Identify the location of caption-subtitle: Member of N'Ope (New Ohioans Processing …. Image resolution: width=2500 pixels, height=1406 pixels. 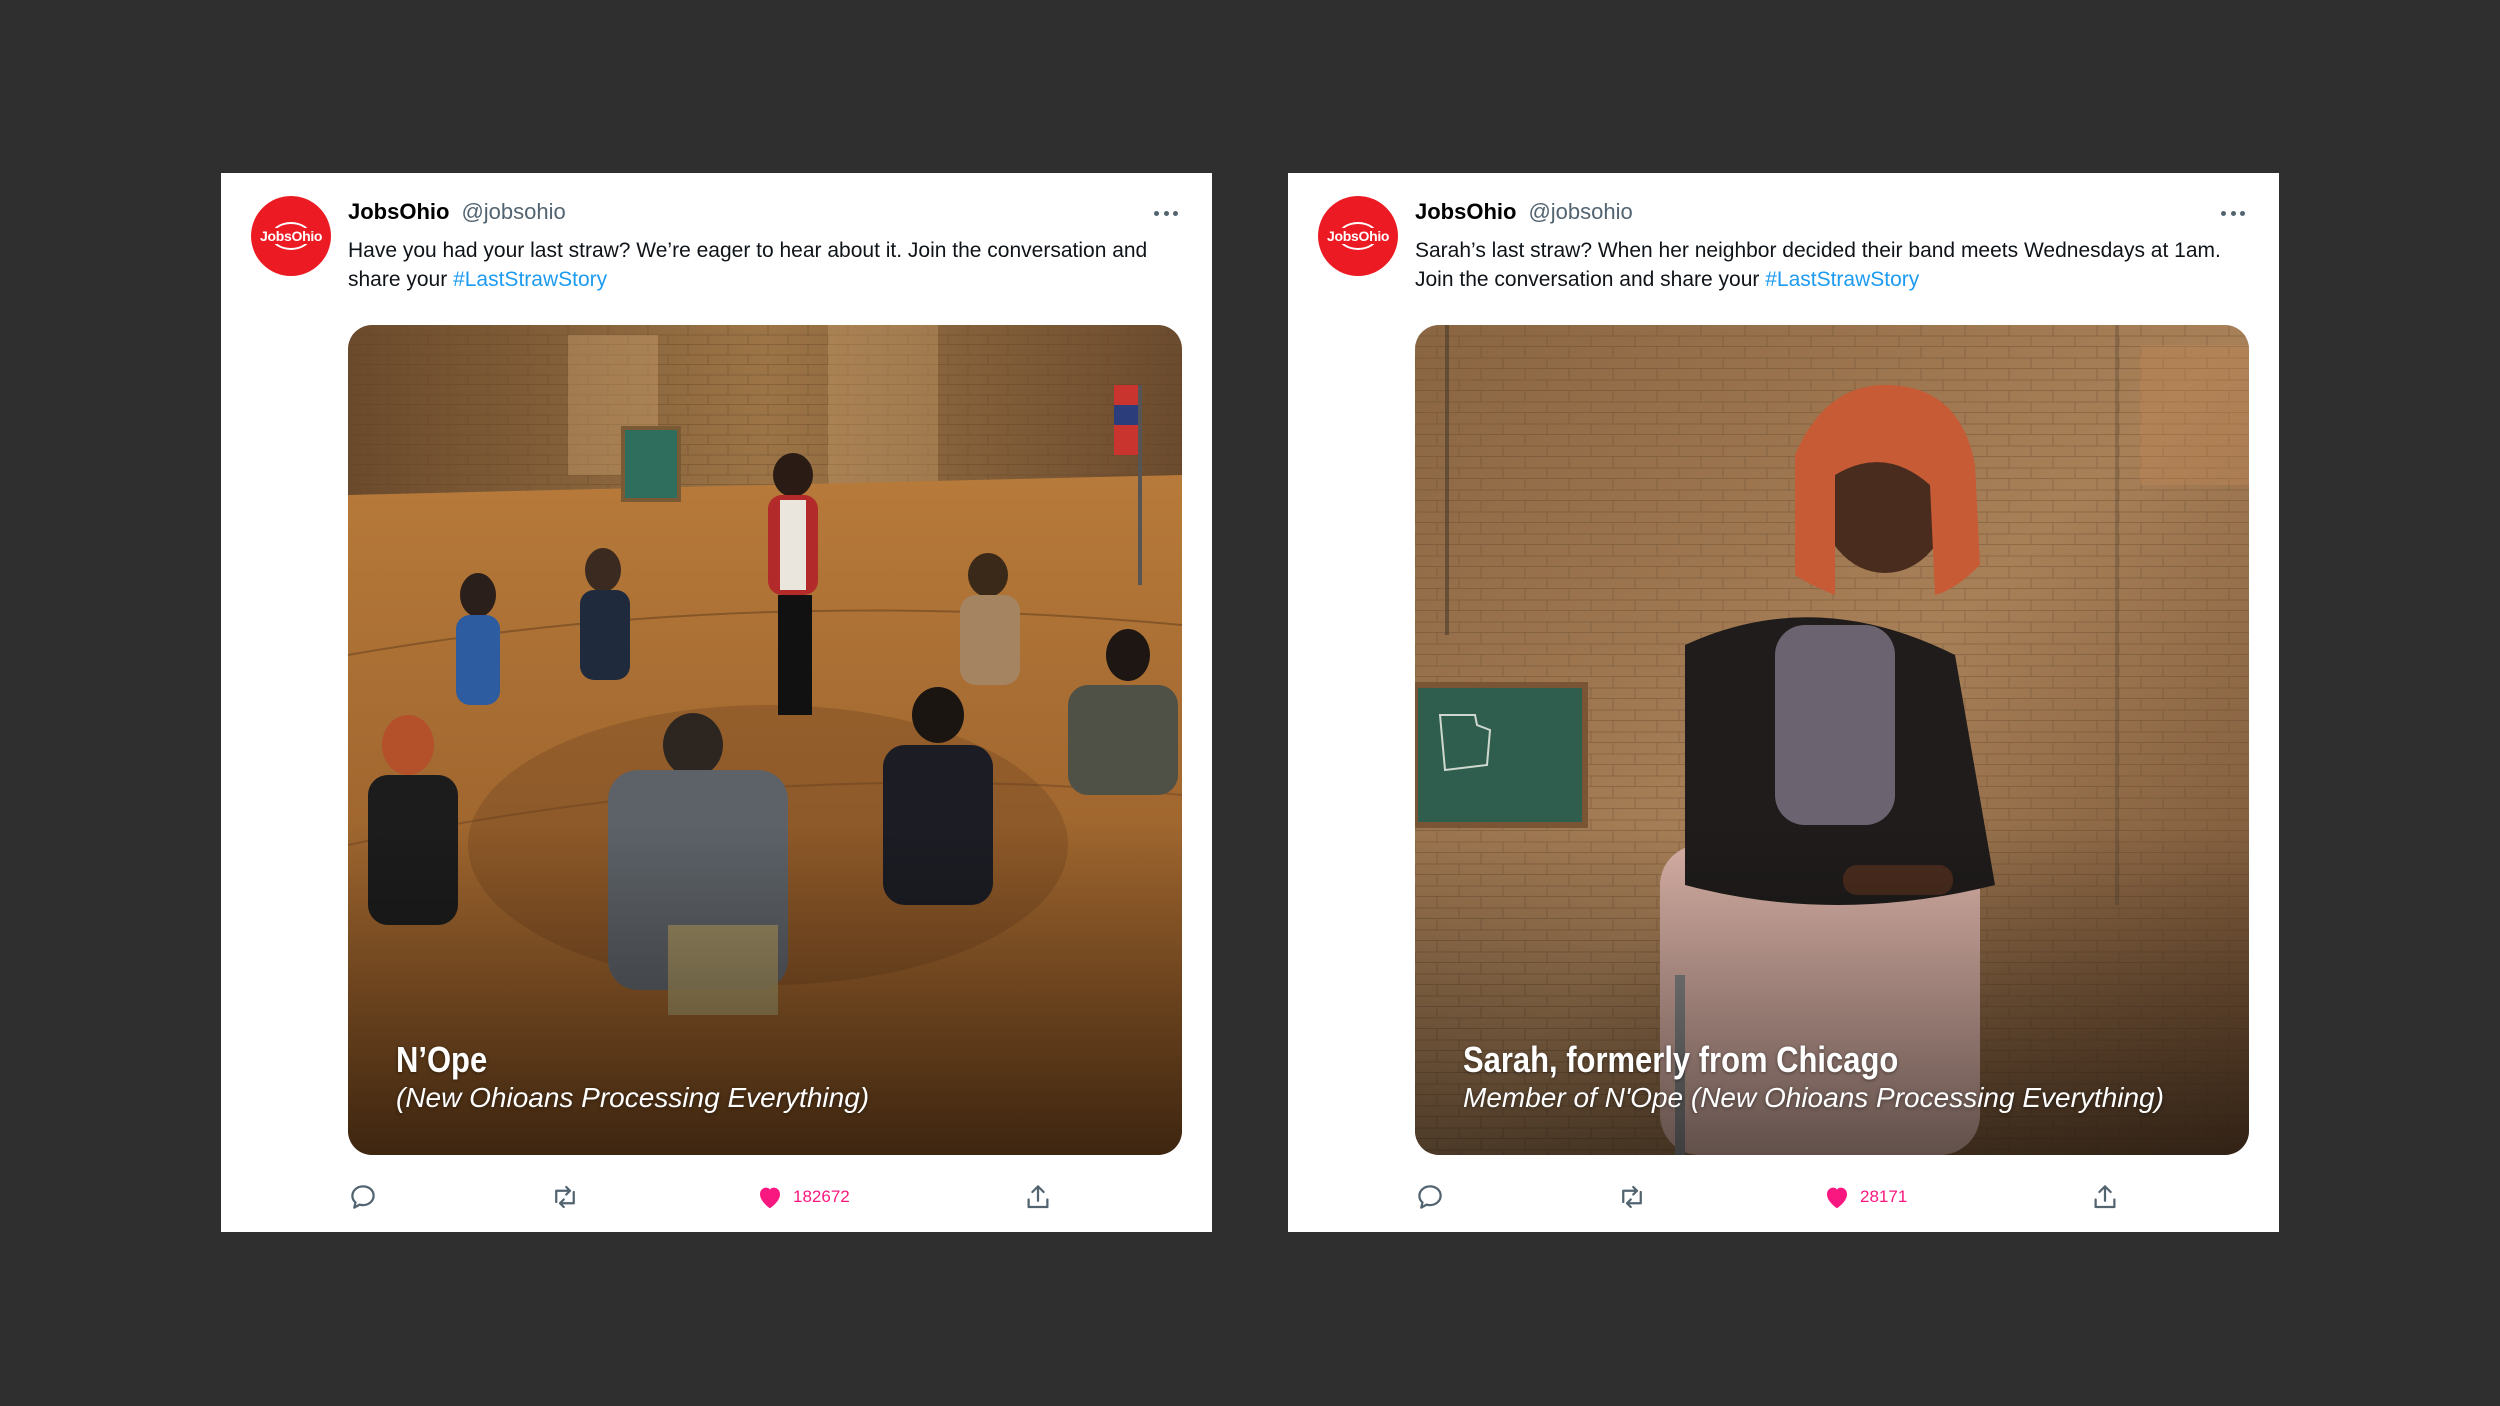
(1813, 1097).